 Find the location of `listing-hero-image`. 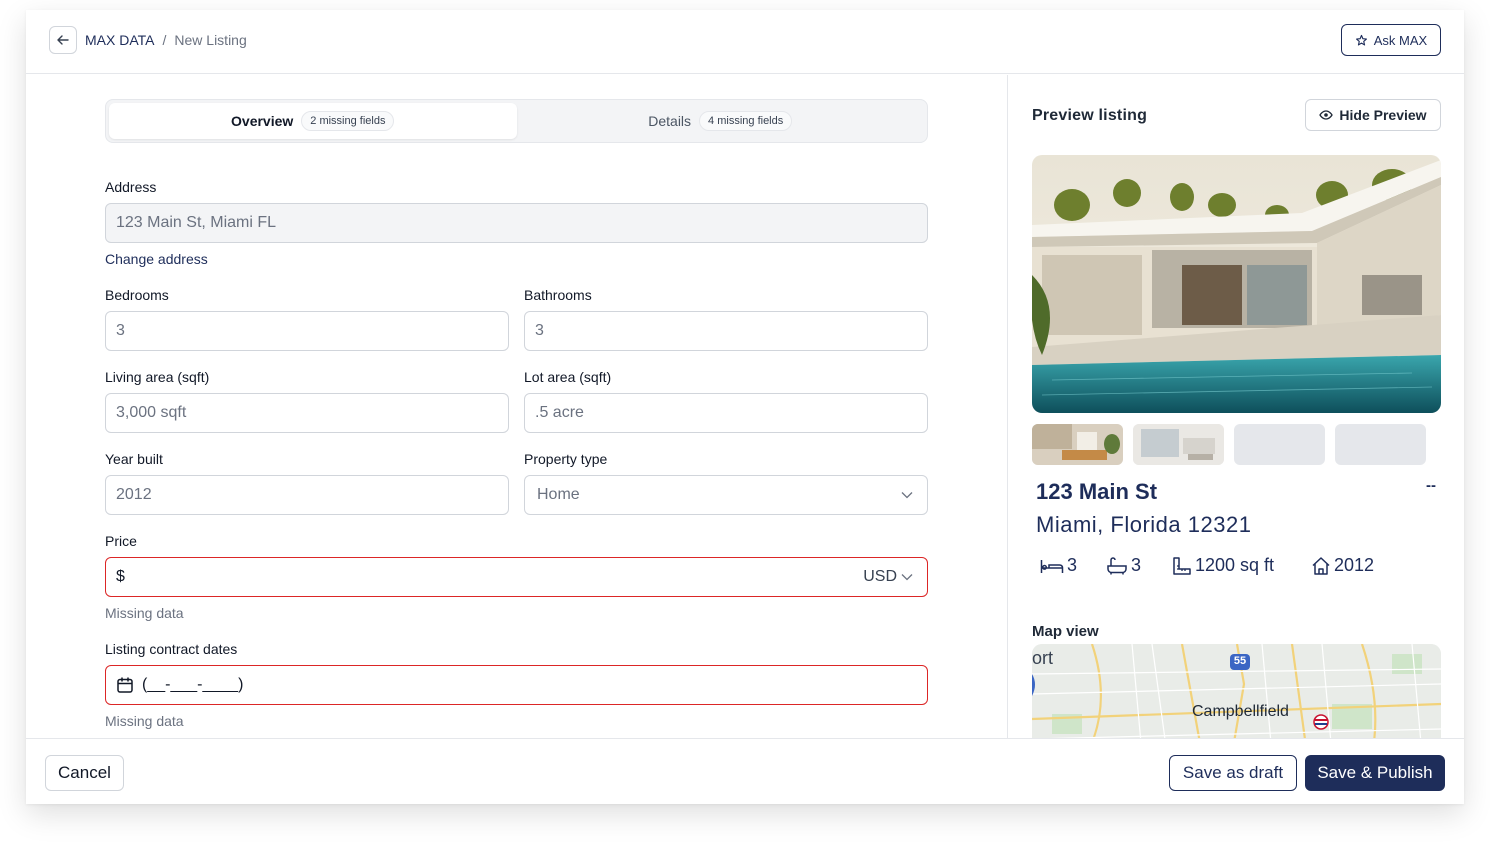

listing-hero-image is located at coordinates (1236, 284).